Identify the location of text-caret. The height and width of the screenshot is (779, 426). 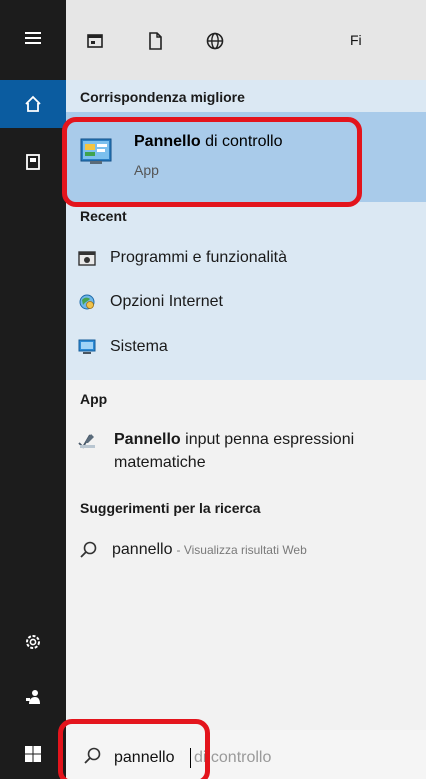
(190, 758).